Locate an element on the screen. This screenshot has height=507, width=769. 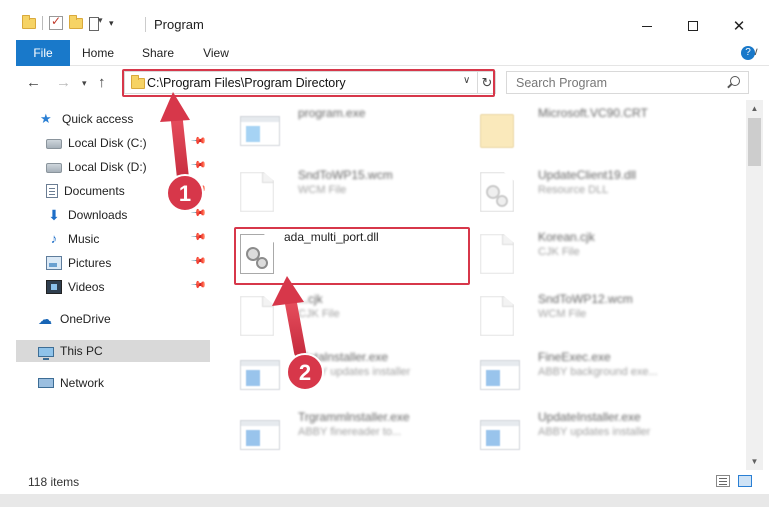
sidebar-item-label: Local Disk (C:) is located at coordinates (107, 143).